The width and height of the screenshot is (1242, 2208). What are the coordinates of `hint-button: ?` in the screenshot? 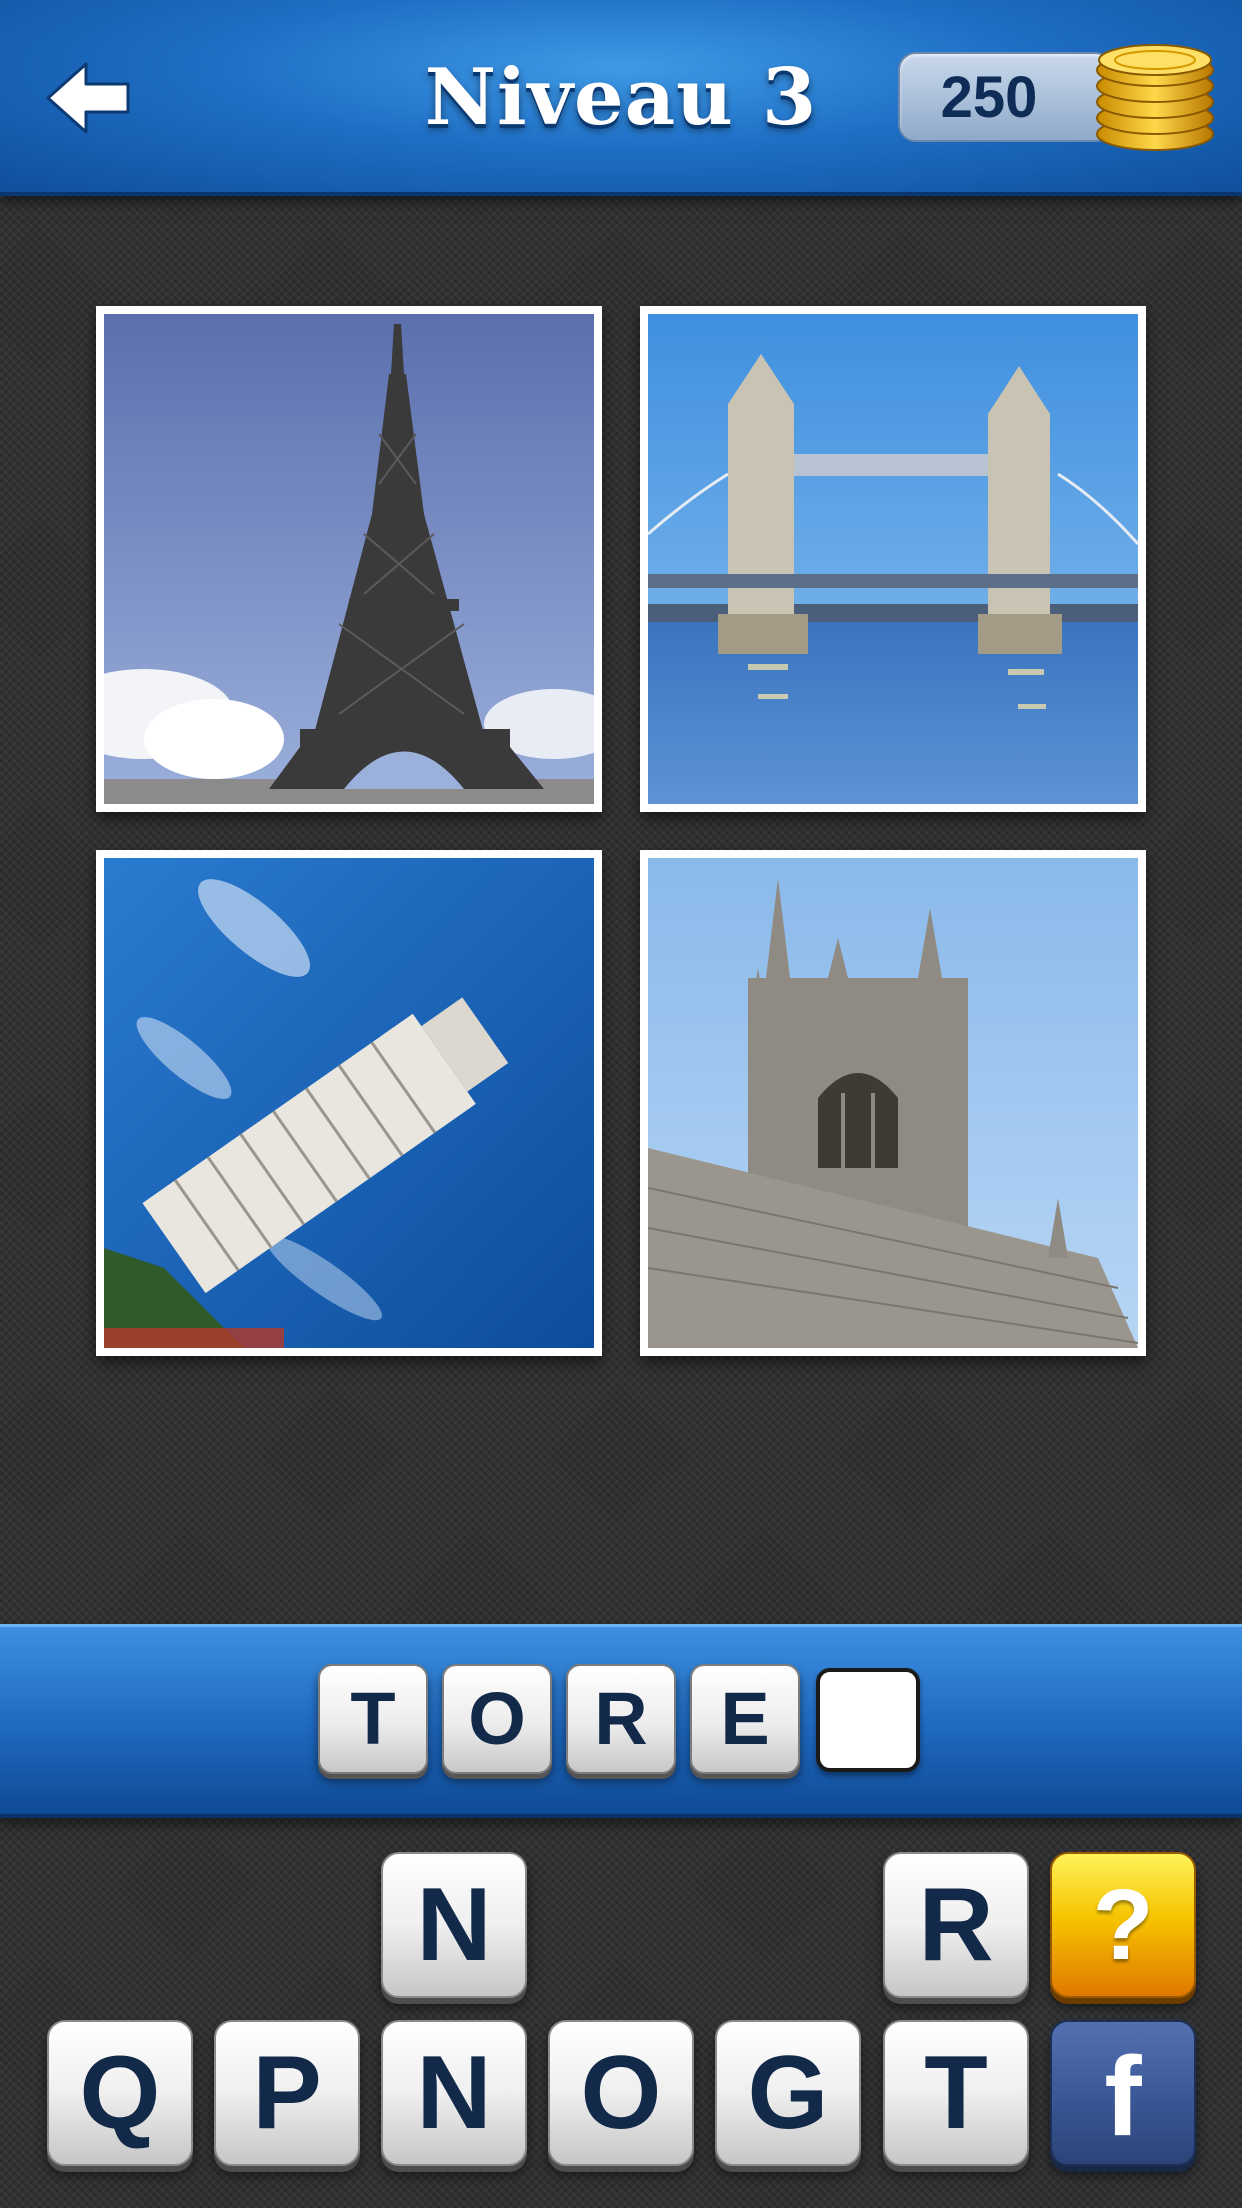 It's located at (1123, 1925).